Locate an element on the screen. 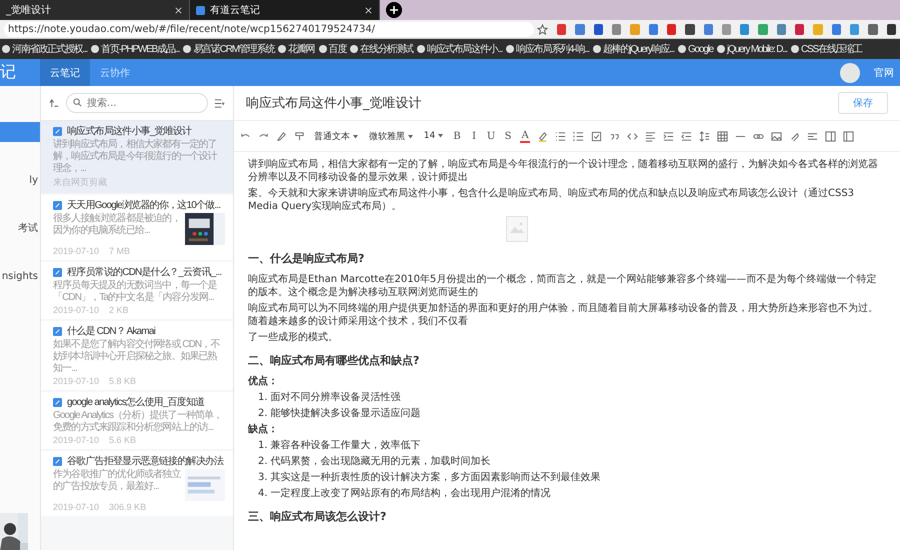 The height and width of the screenshot is (550, 900). sidebar-item: nsights is located at coordinates (20, 276).